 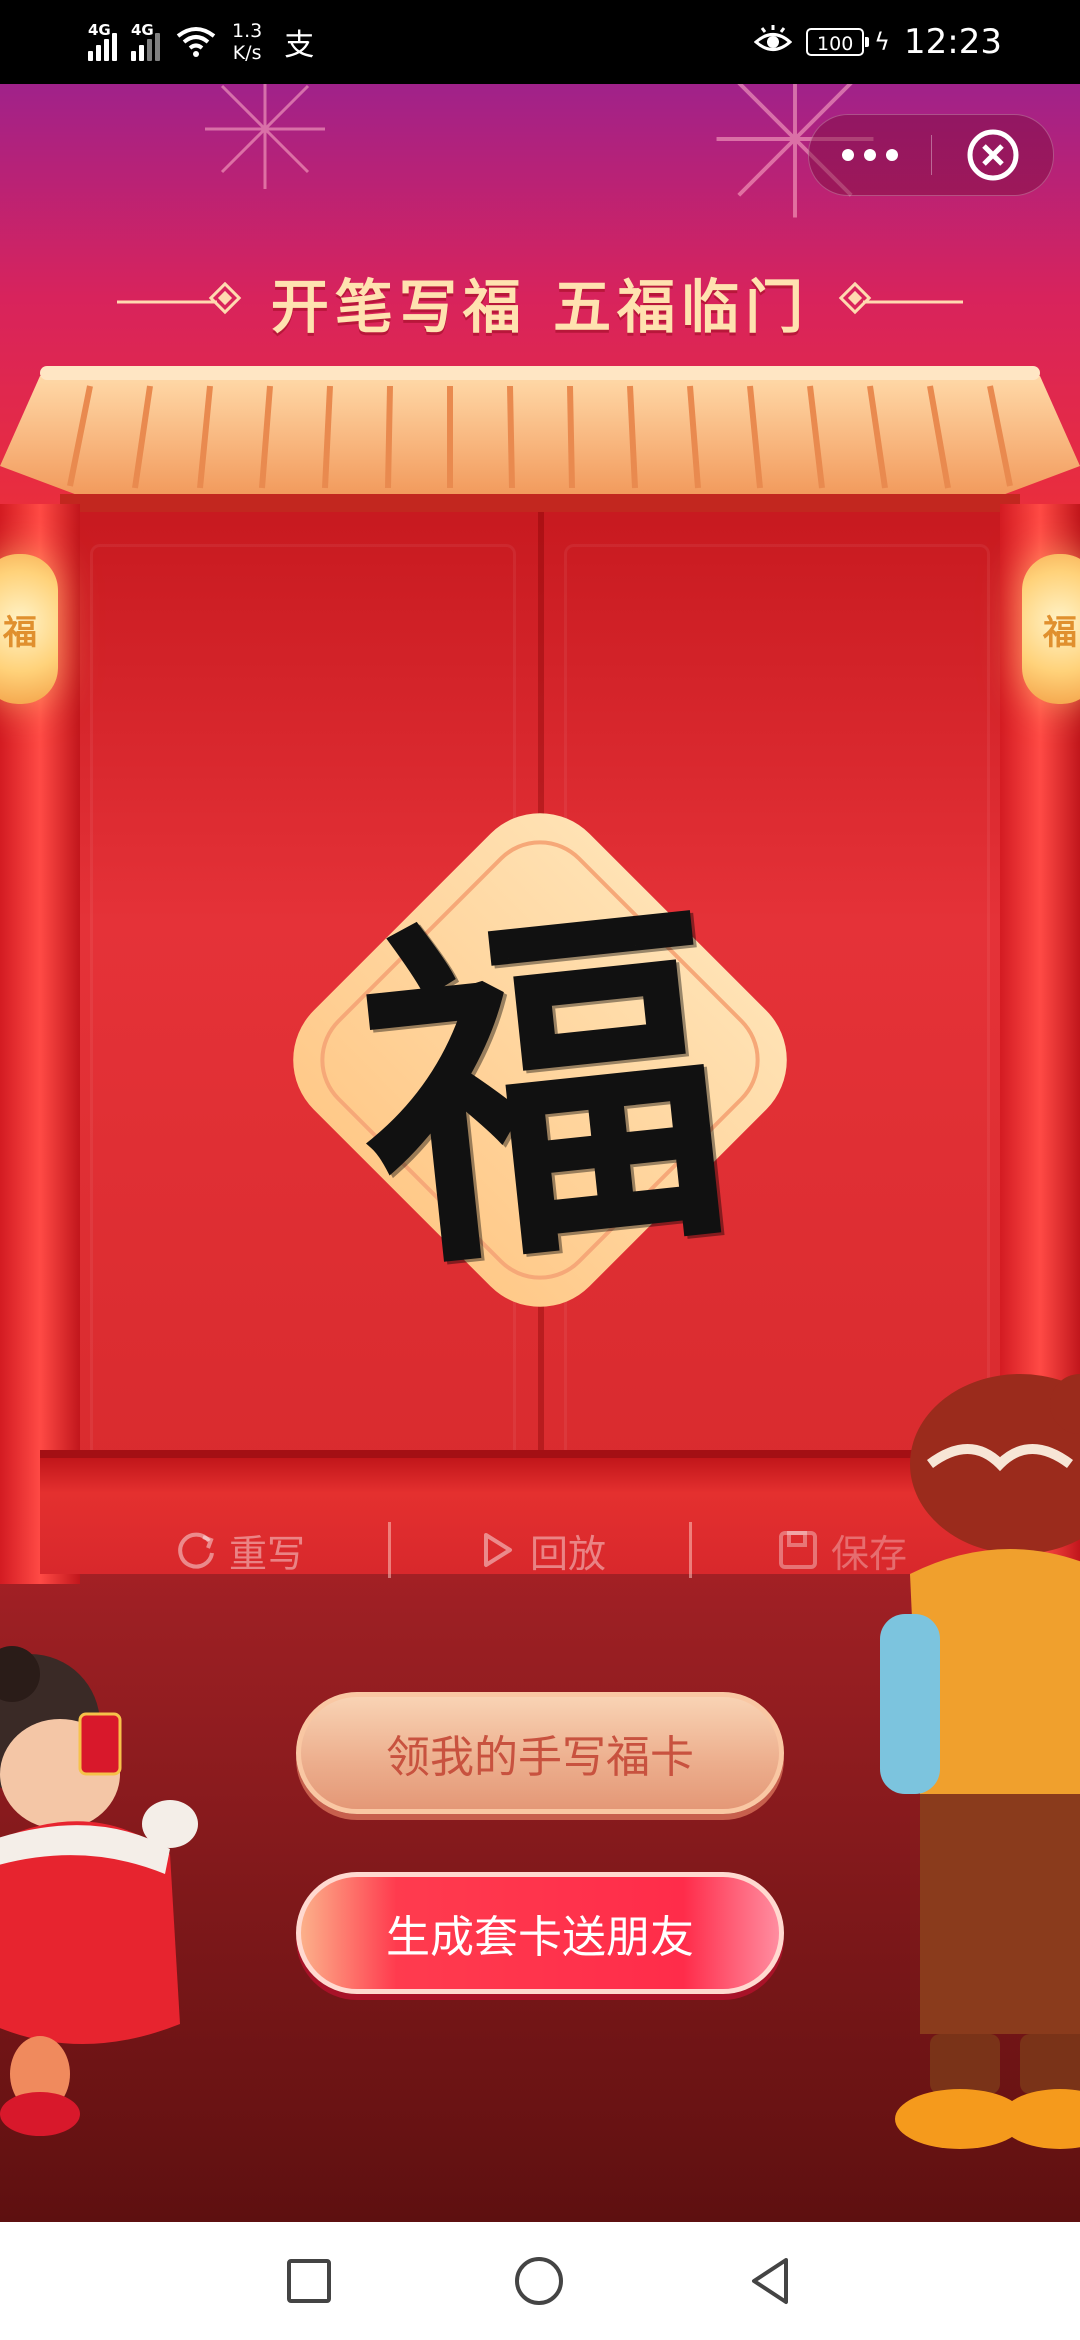 I want to click on rewrite-label: 重写, so click(x=266, y=1553).